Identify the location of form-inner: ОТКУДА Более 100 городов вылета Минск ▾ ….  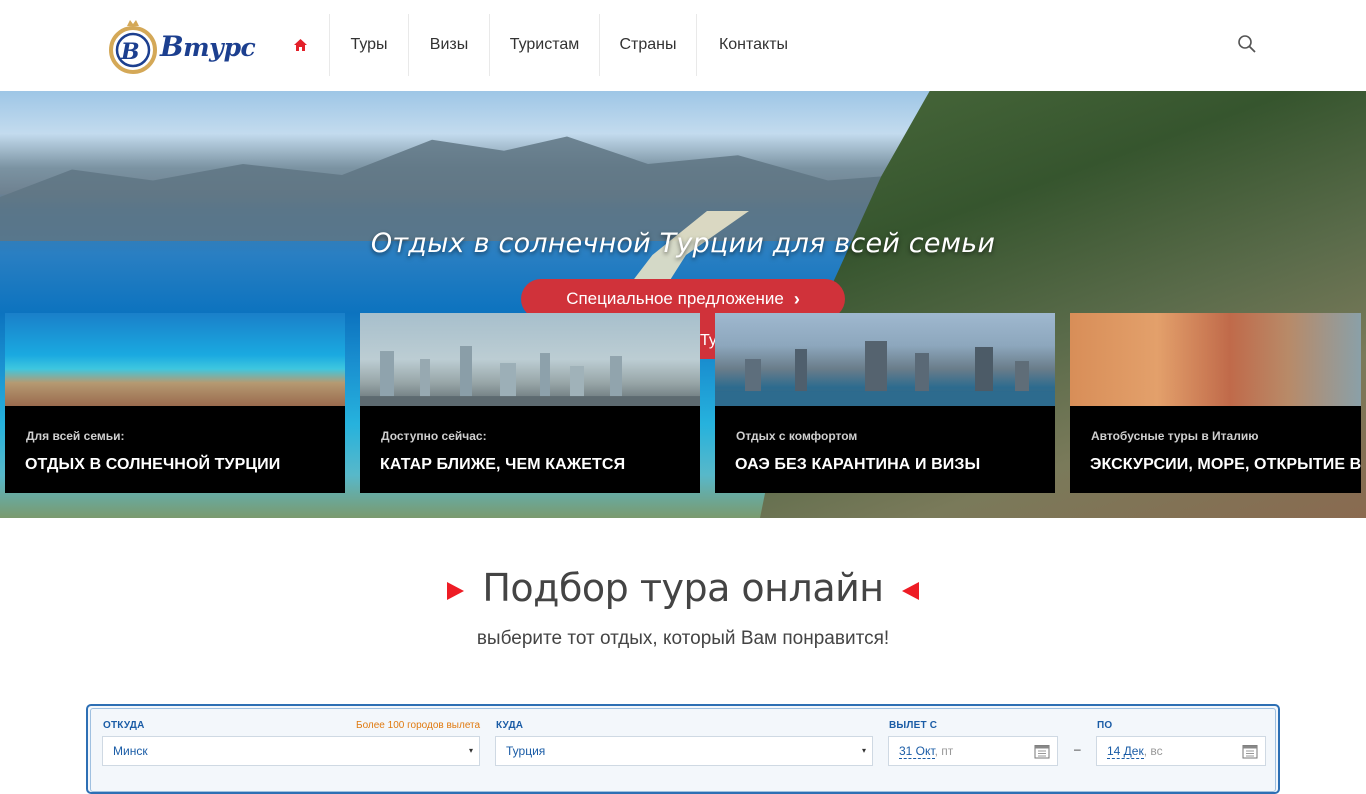
(683, 750).